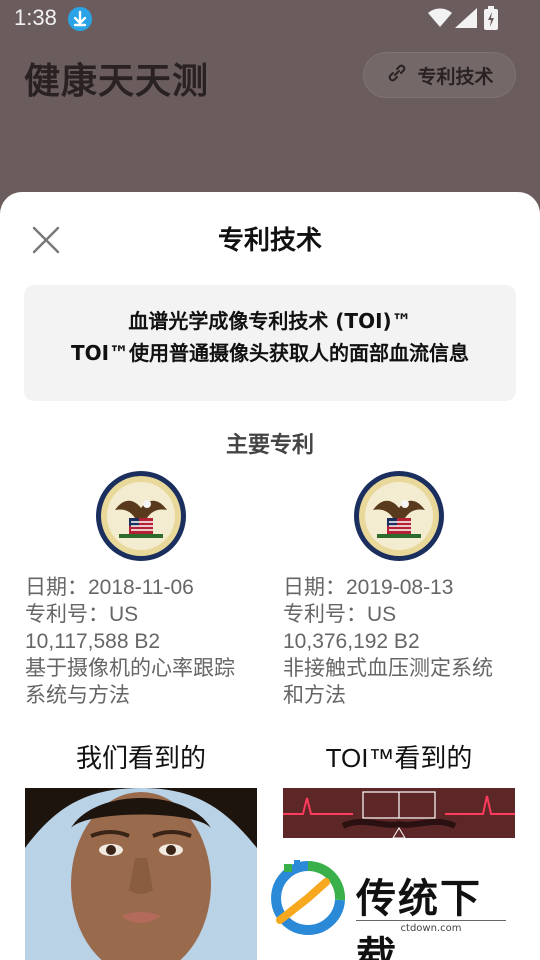  What do you see at coordinates (269, 445) in the screenshot?
I see `main-patents-title: 主要专利` at bounding box center [269, 445].